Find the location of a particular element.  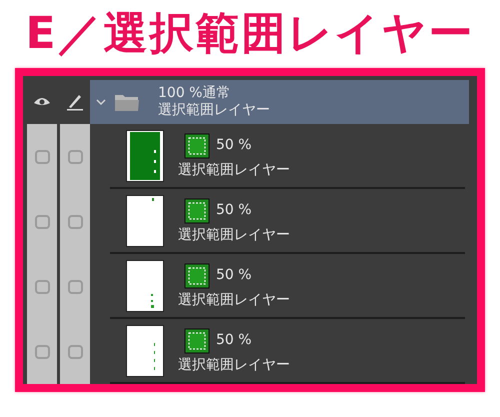

caret-icon is located at coordinates (101, 102).